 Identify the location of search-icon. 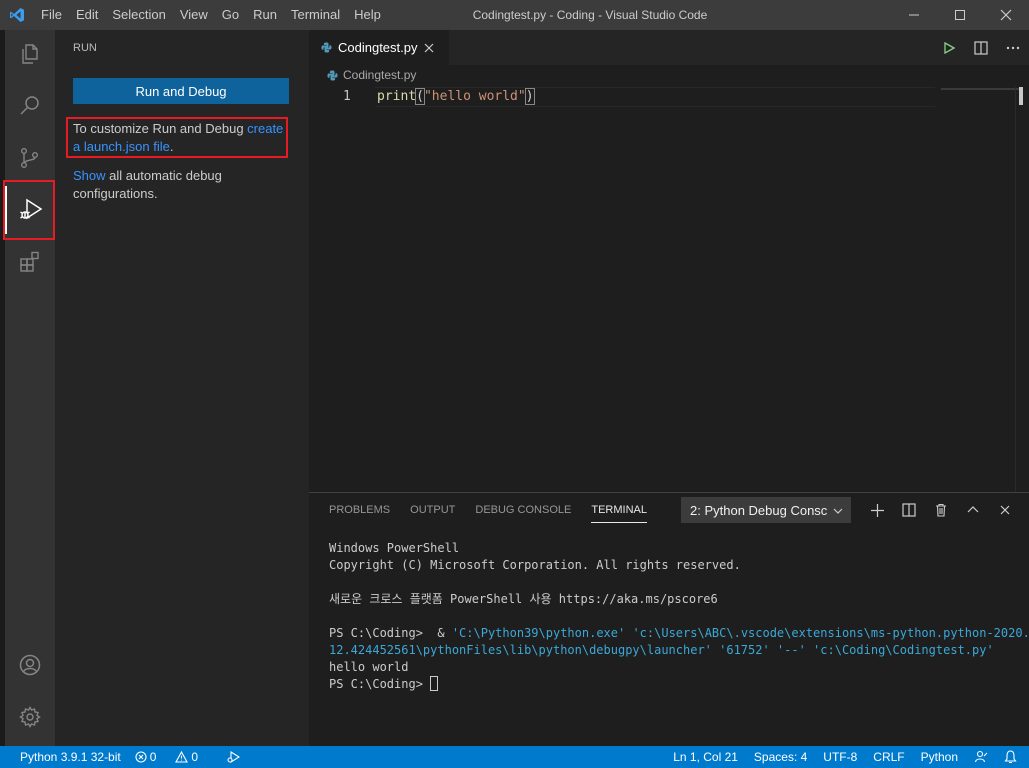
(30, 106).